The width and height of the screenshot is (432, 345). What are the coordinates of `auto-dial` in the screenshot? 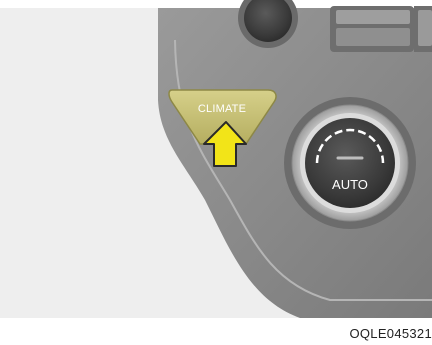 It's located at (350, 163).